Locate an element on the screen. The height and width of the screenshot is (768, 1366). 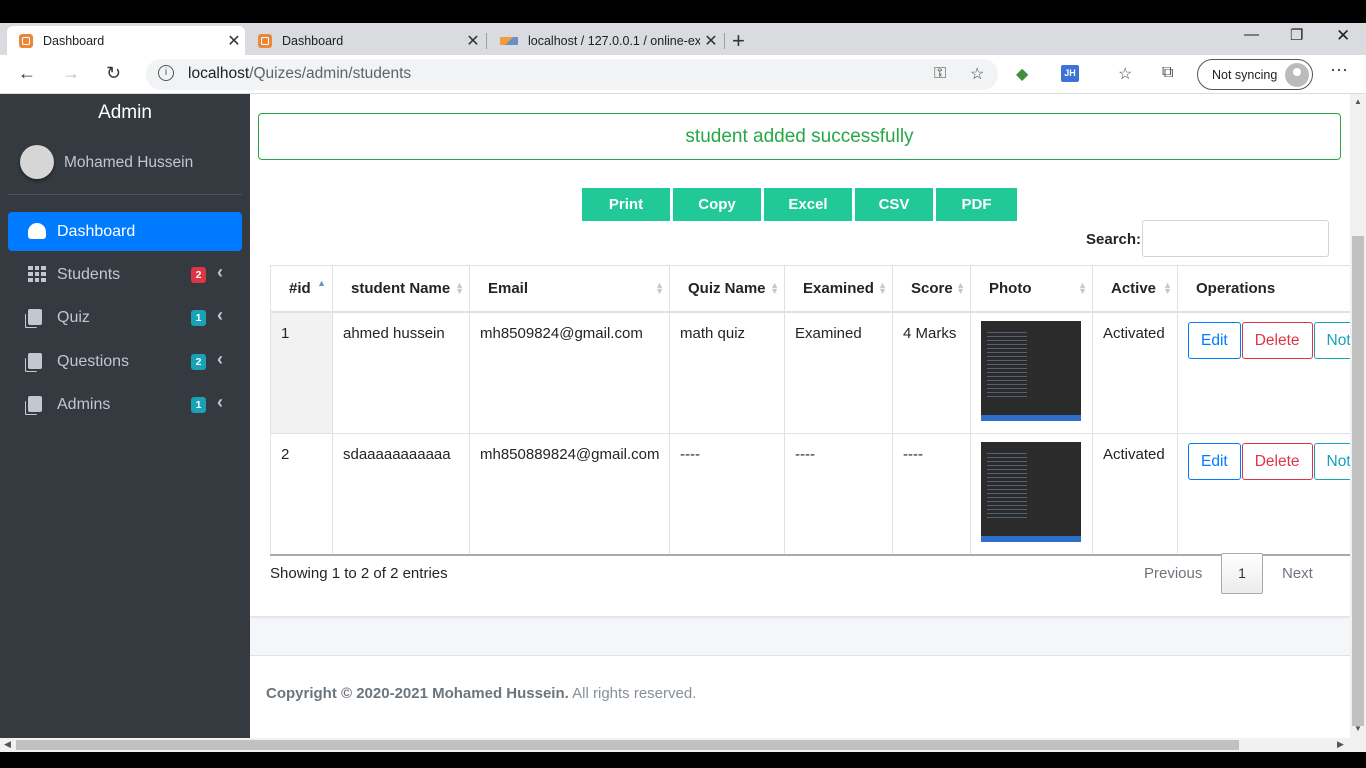
url-text: localhost/Quizes/admin/students is located at coordinates (300, 73).